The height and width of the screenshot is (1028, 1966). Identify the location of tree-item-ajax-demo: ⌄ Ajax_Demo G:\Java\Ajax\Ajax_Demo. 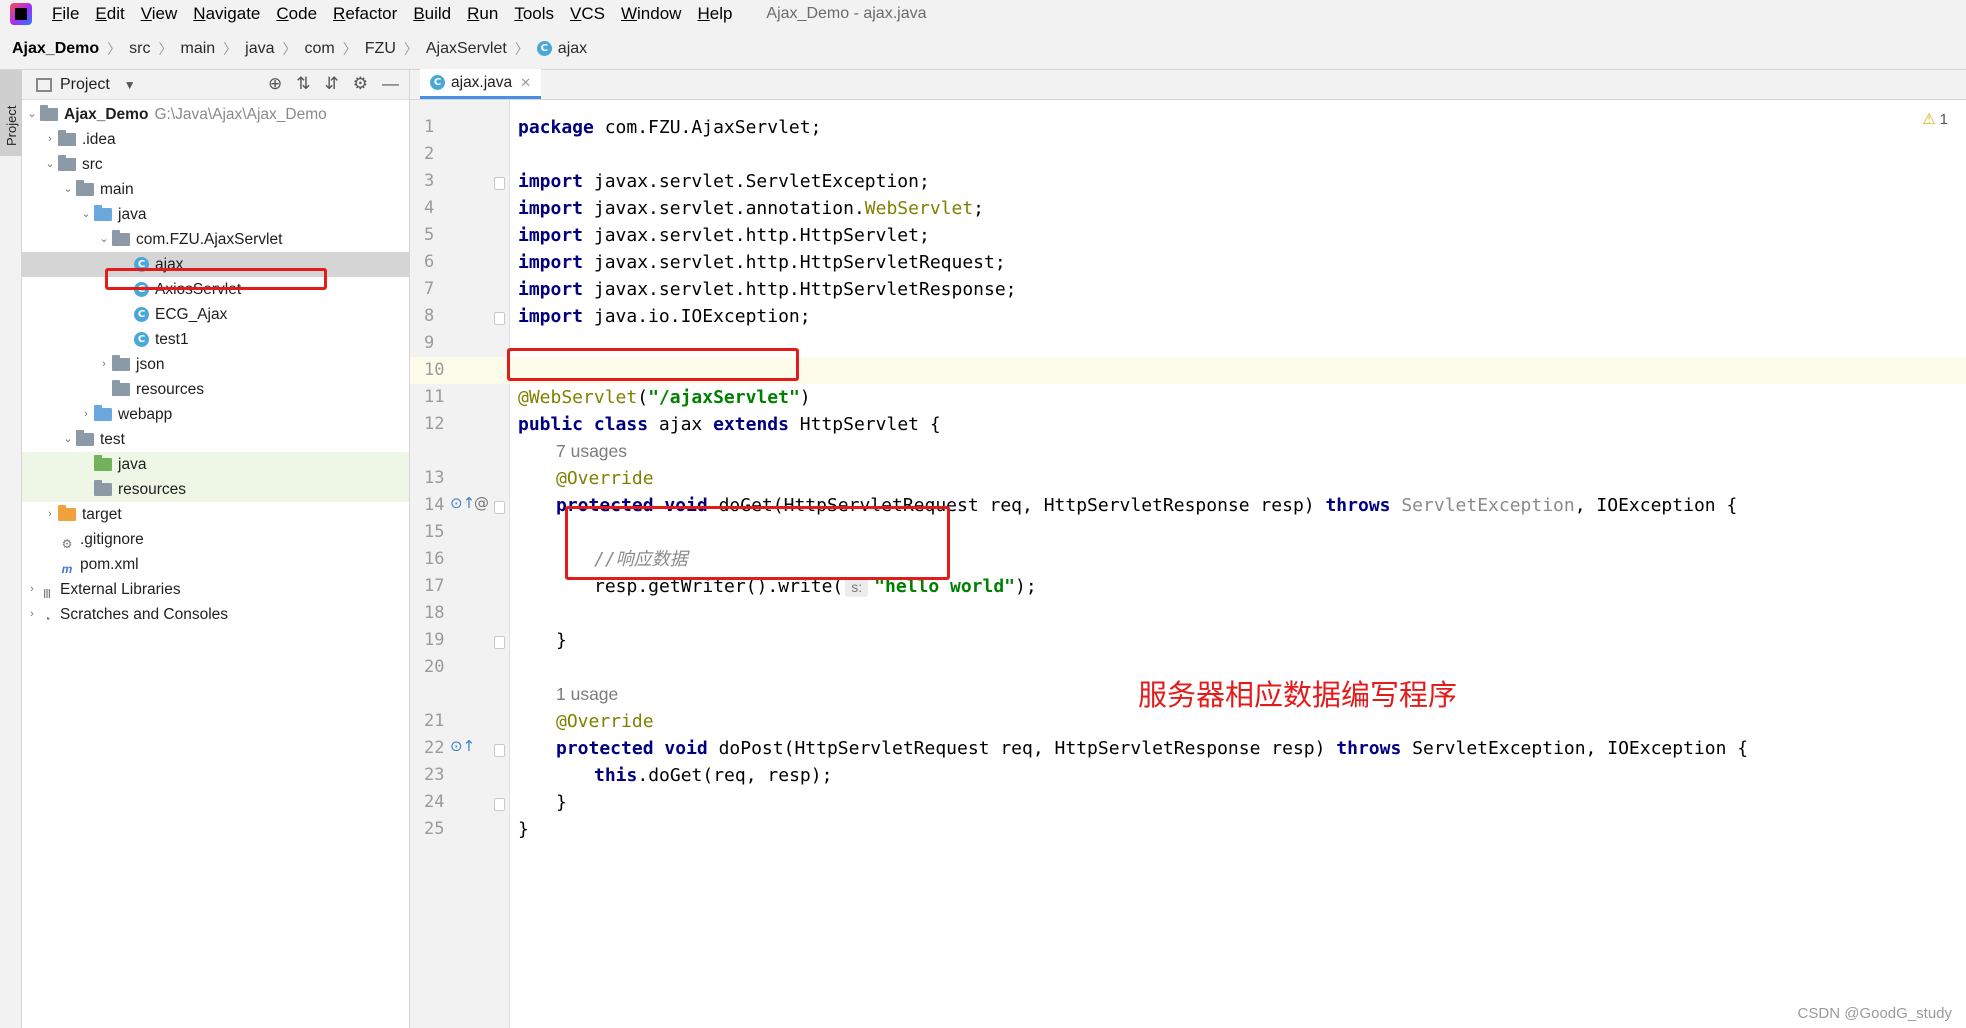
(215, 114).